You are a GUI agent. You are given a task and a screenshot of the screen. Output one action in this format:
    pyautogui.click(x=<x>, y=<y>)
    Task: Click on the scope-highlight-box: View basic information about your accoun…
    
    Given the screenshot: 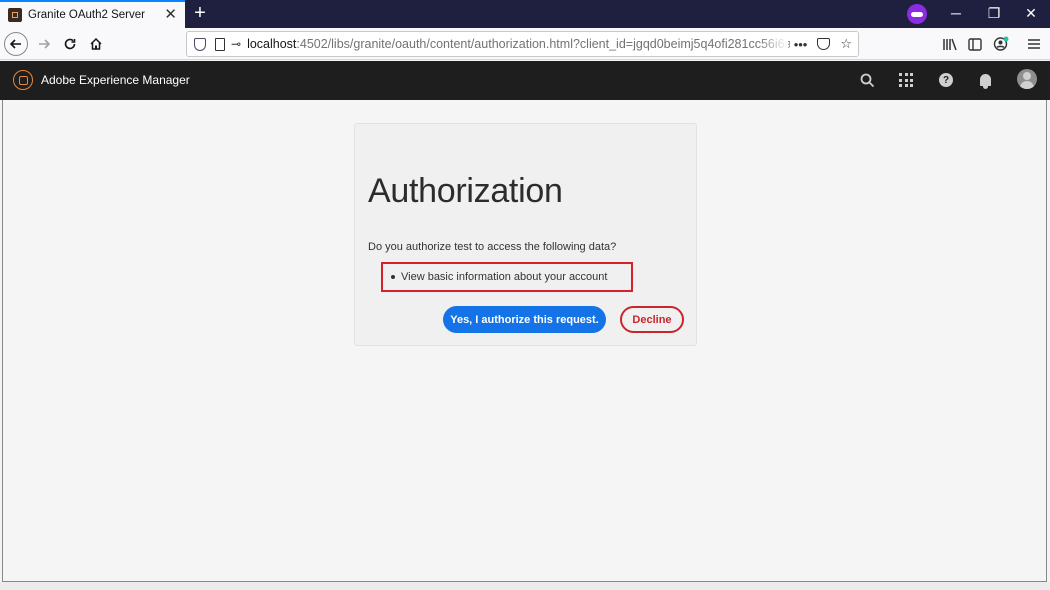 What is the action you would take?
    pyautogui.click(x=507, y=277)
    